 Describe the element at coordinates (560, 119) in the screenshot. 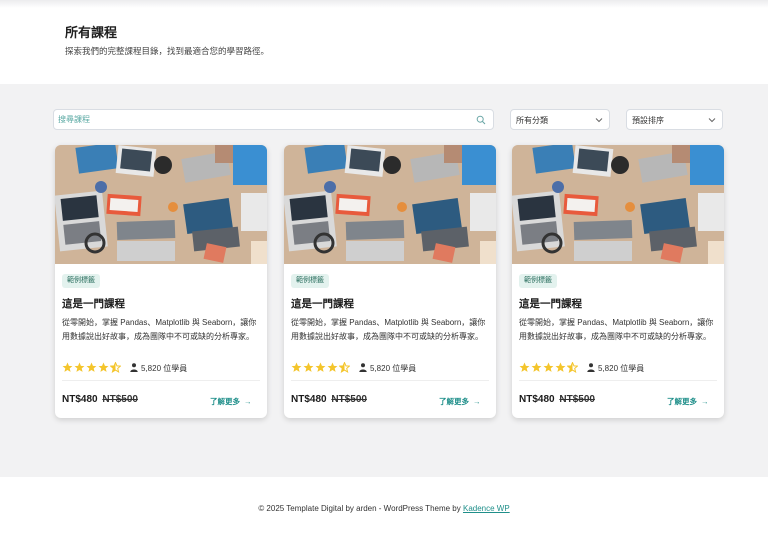

I see `category-select: 所有分類` at that location.